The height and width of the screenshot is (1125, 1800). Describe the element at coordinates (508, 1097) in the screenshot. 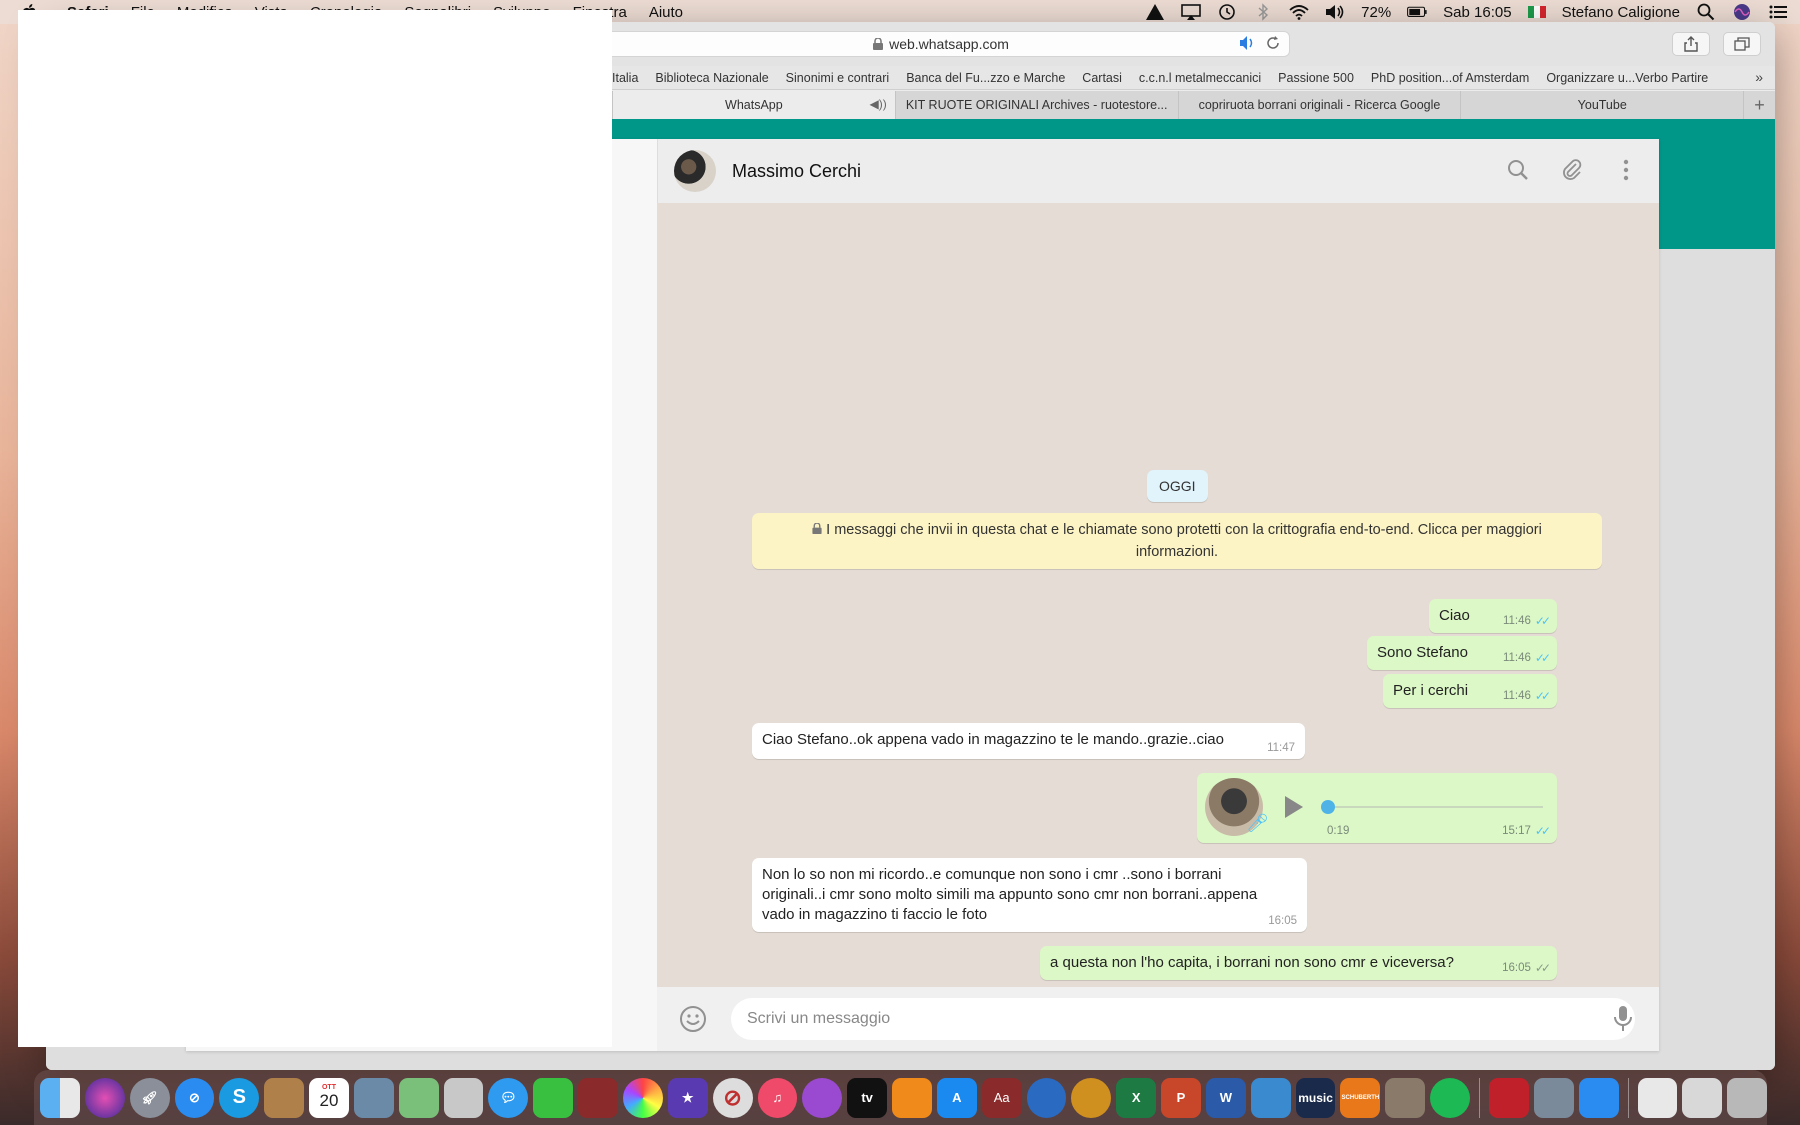

I see `messages-icon: 💬︎` at that location.